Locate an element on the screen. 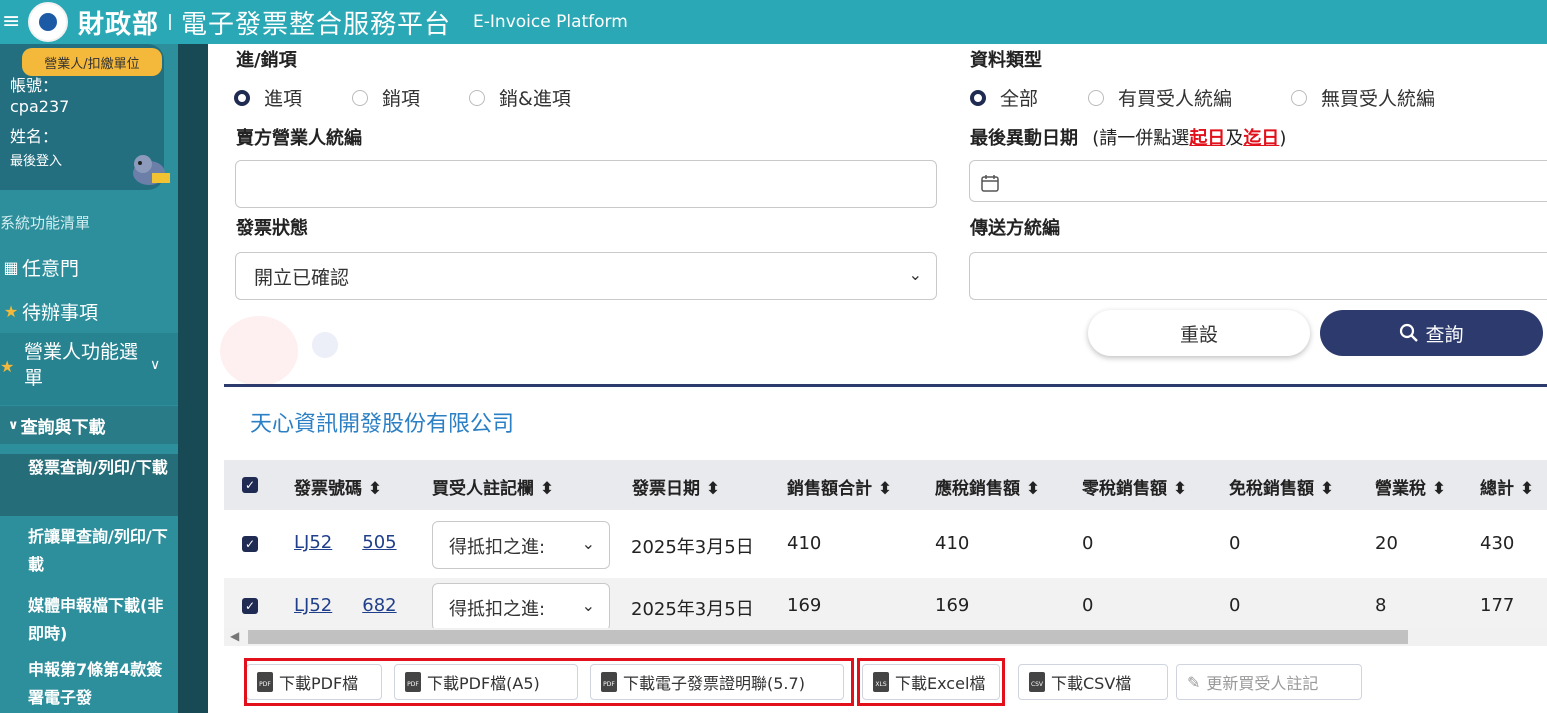 The image size is (1547, 713). col-invoice-no: 發票號碼 ⬍ is located at coordinates (338, 486).